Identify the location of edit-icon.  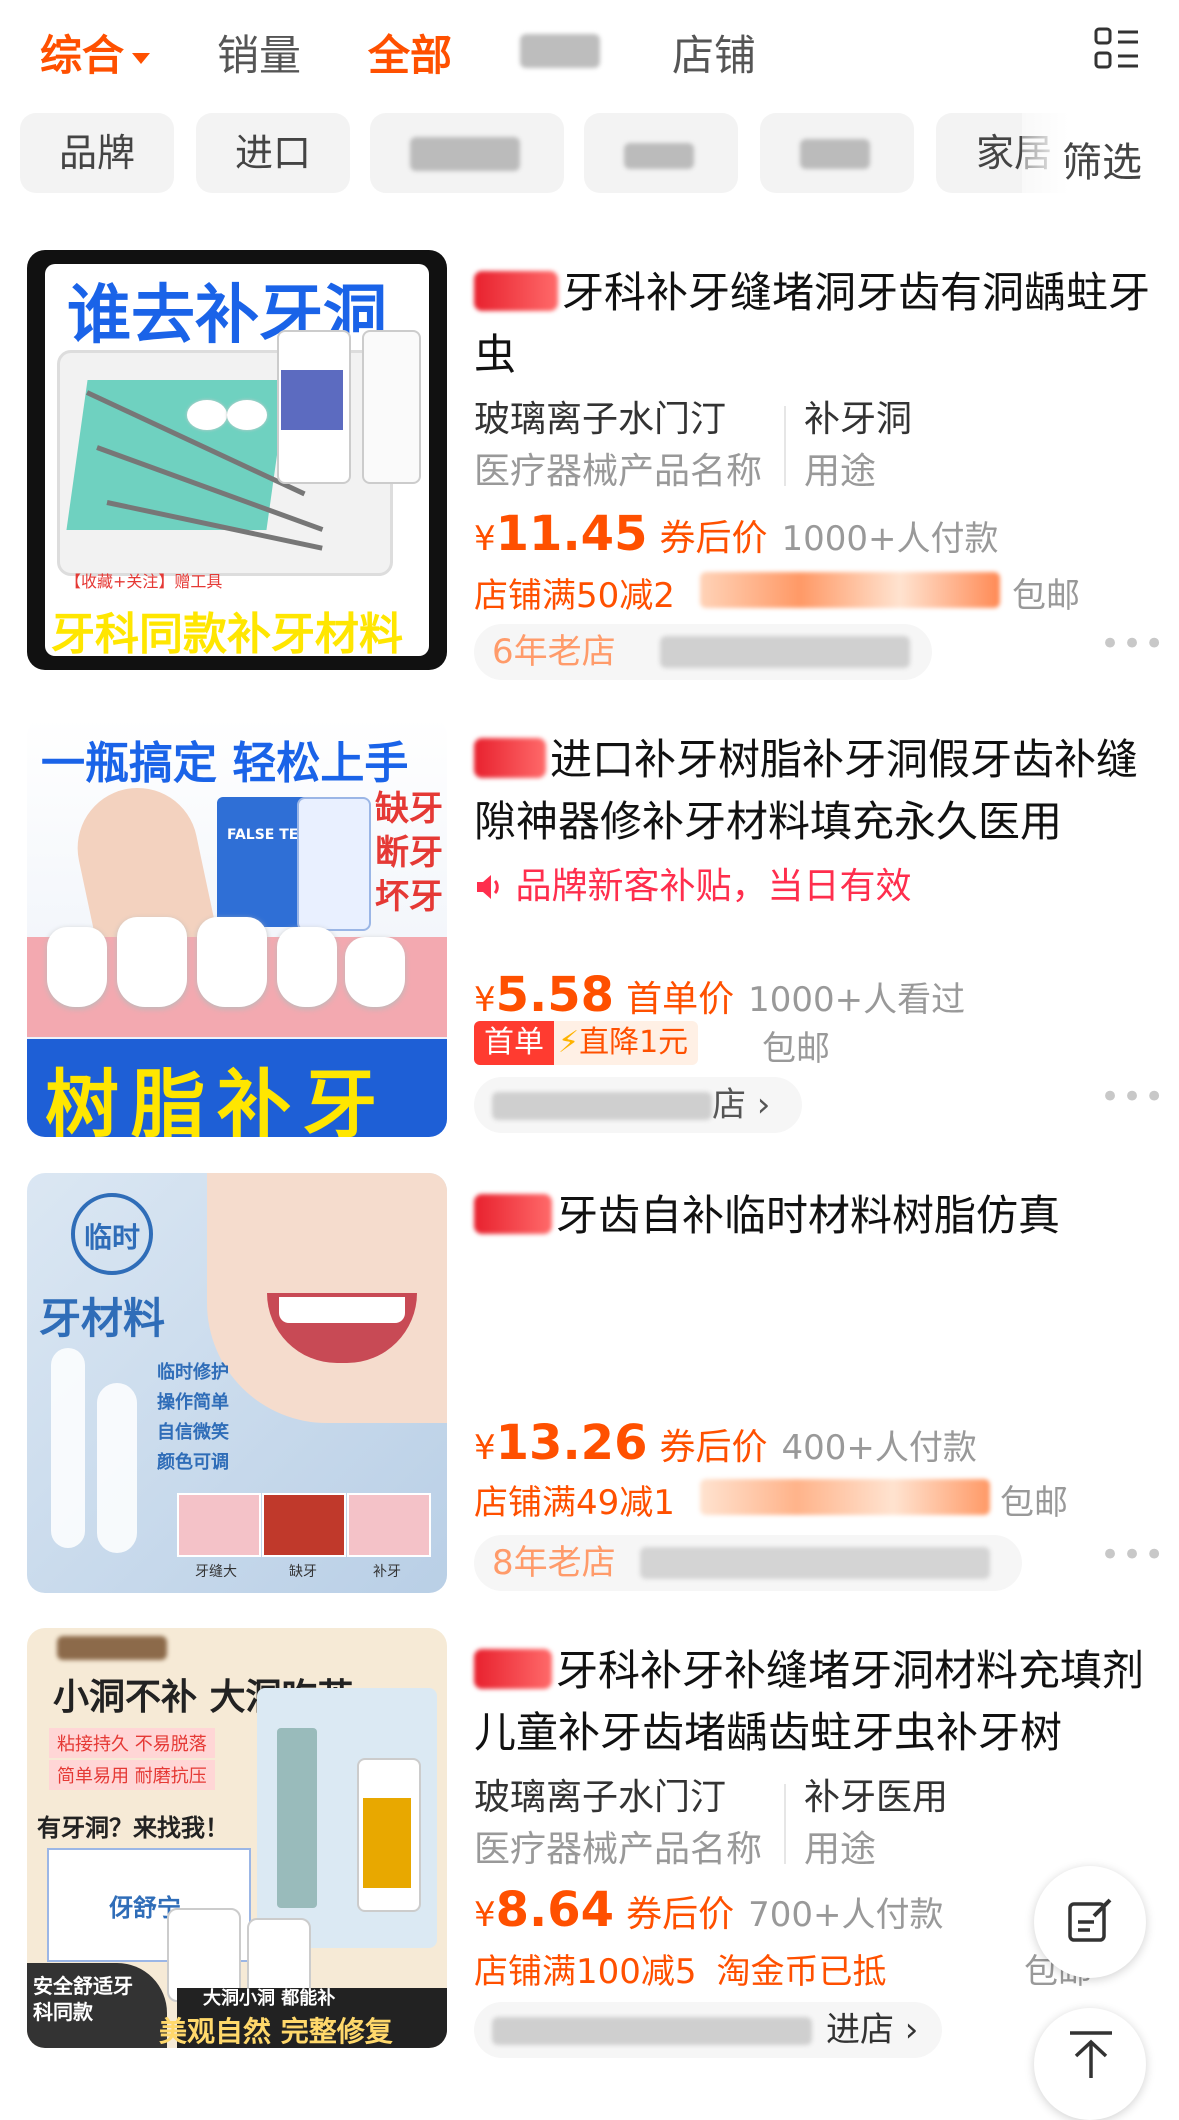
(1091, 1923).